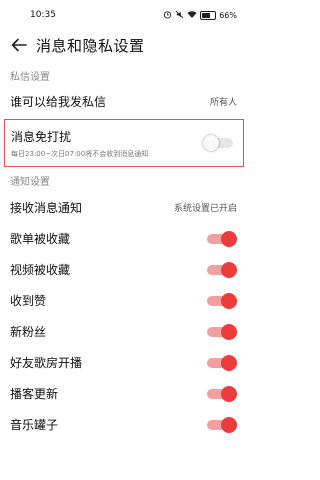  I want to click on new-followers-toggle, so click(222, 331).